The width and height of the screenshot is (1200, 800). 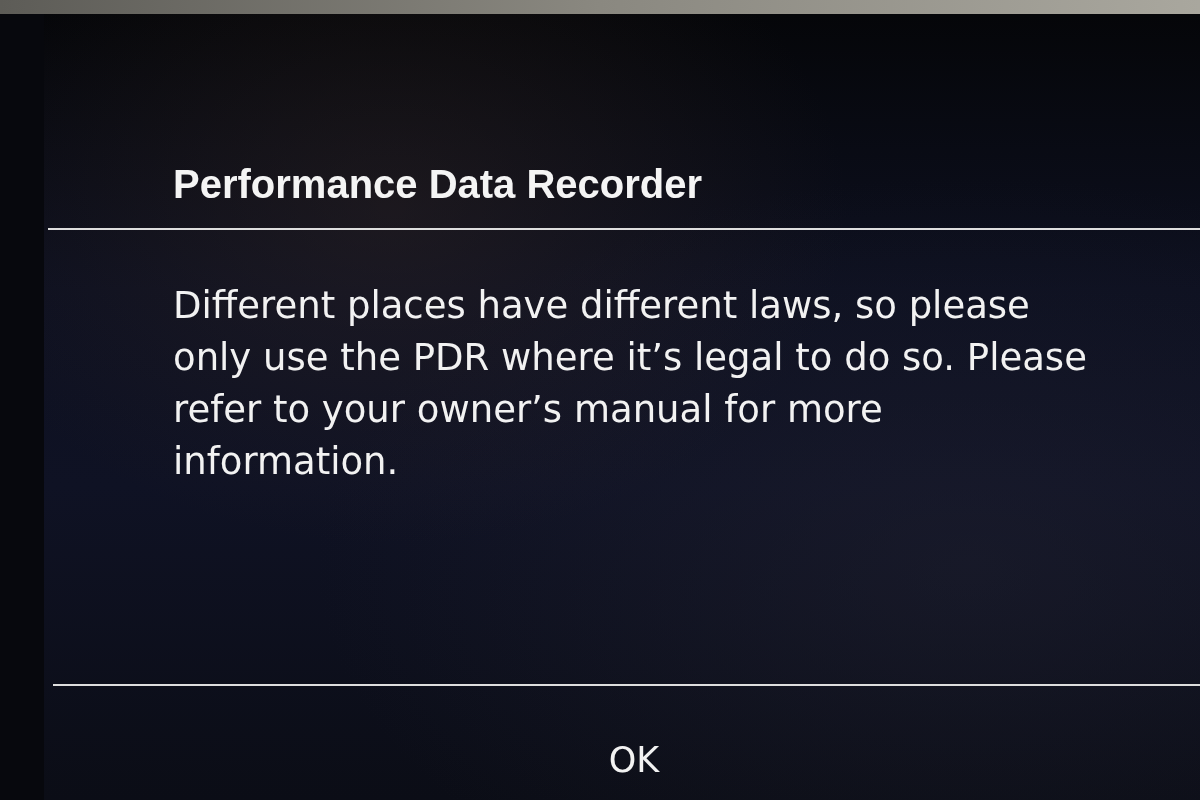 What do you see at coordinates (634, 760) in the screenshot?
I see `ok-button: OK` at bounding box center [634, 760].